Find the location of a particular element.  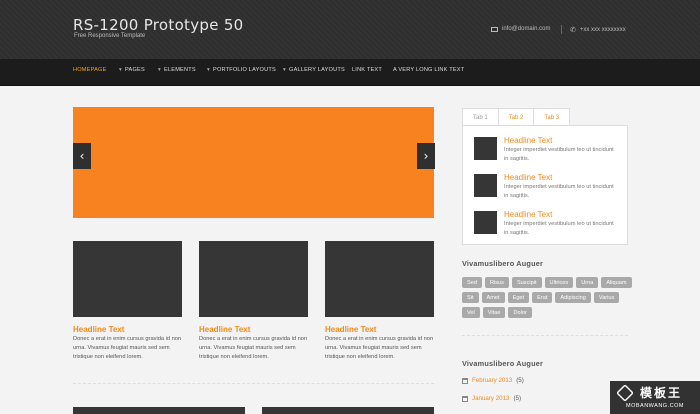

chevron-left-icon: ‹ is located at coordinates (82, 156).